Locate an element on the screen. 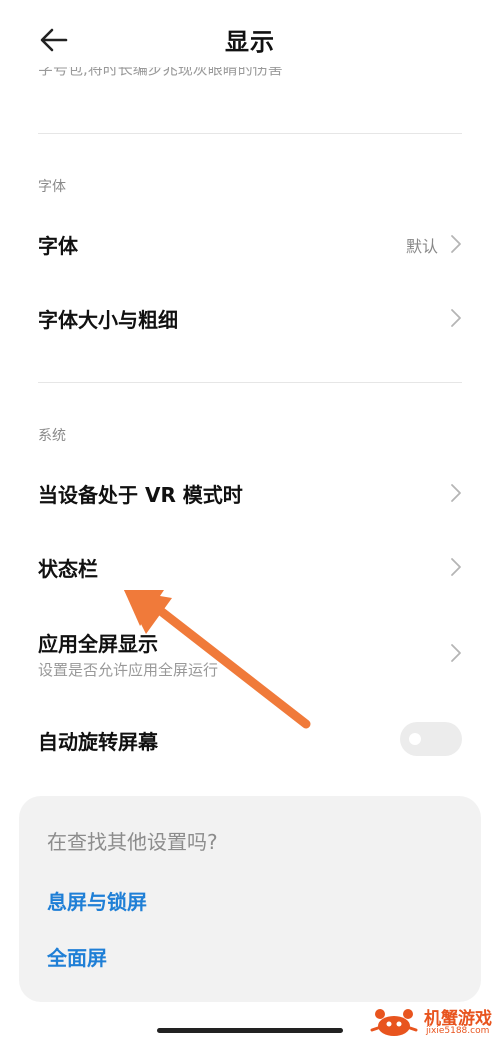  row-font-size-title: 字体大小与粗细 is located at coordinates (108, 320).